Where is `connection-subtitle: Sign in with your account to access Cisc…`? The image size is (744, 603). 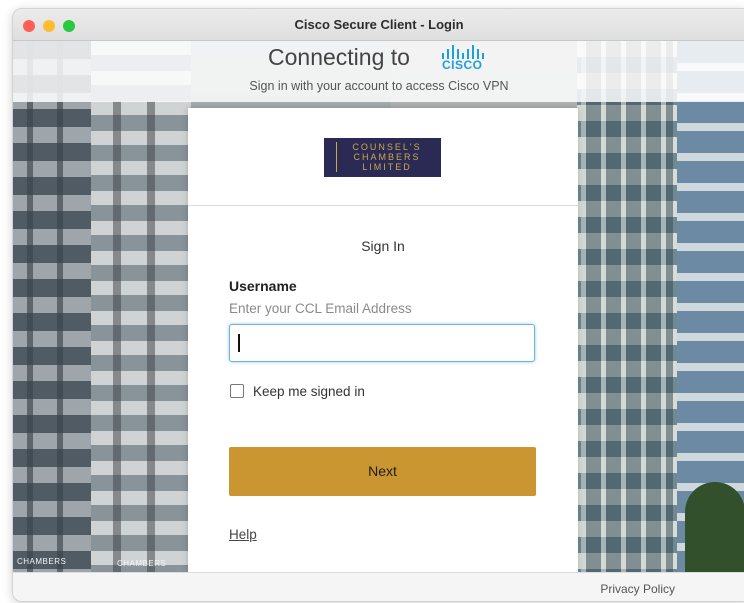 connection-subtitle: Sign in with your account to access Cisc… is located at coordinates (379, 86).